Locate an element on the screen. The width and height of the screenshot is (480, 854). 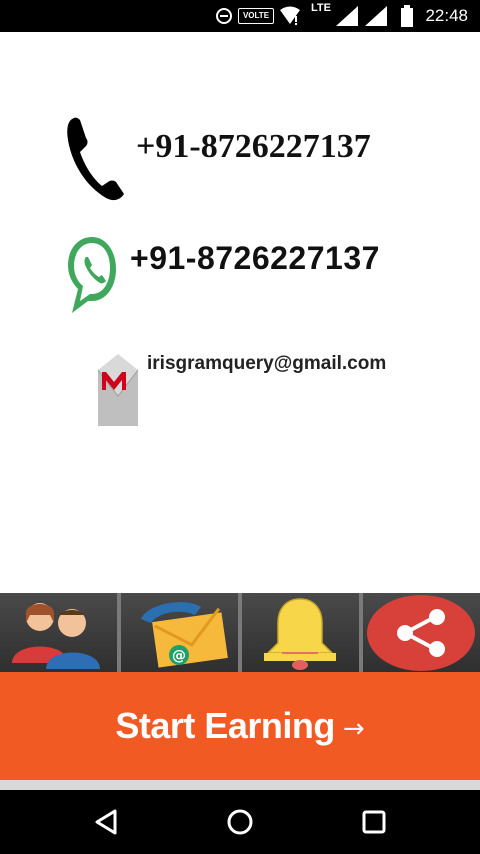
contact-mail-icon: @ is located at coordinates (184, 635).